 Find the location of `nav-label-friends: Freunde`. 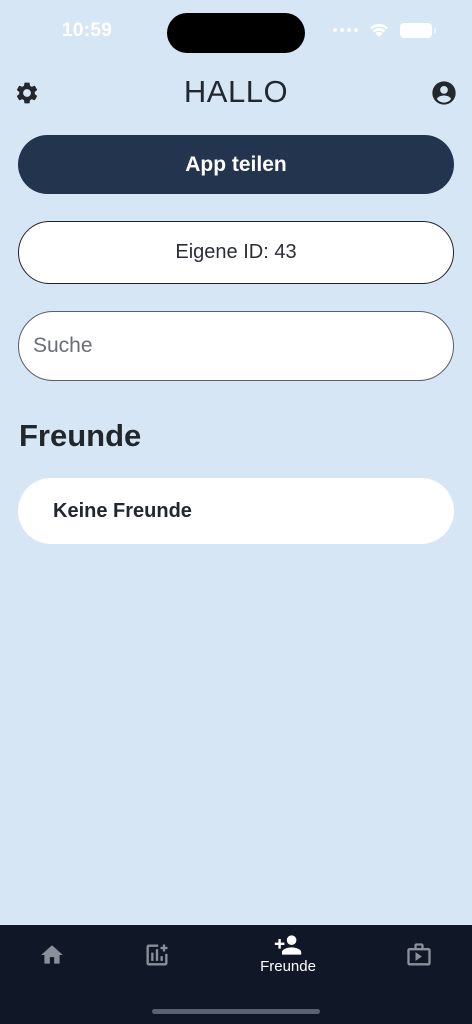

nav-label-friends: Freunde is located at coordinates (288, 966).